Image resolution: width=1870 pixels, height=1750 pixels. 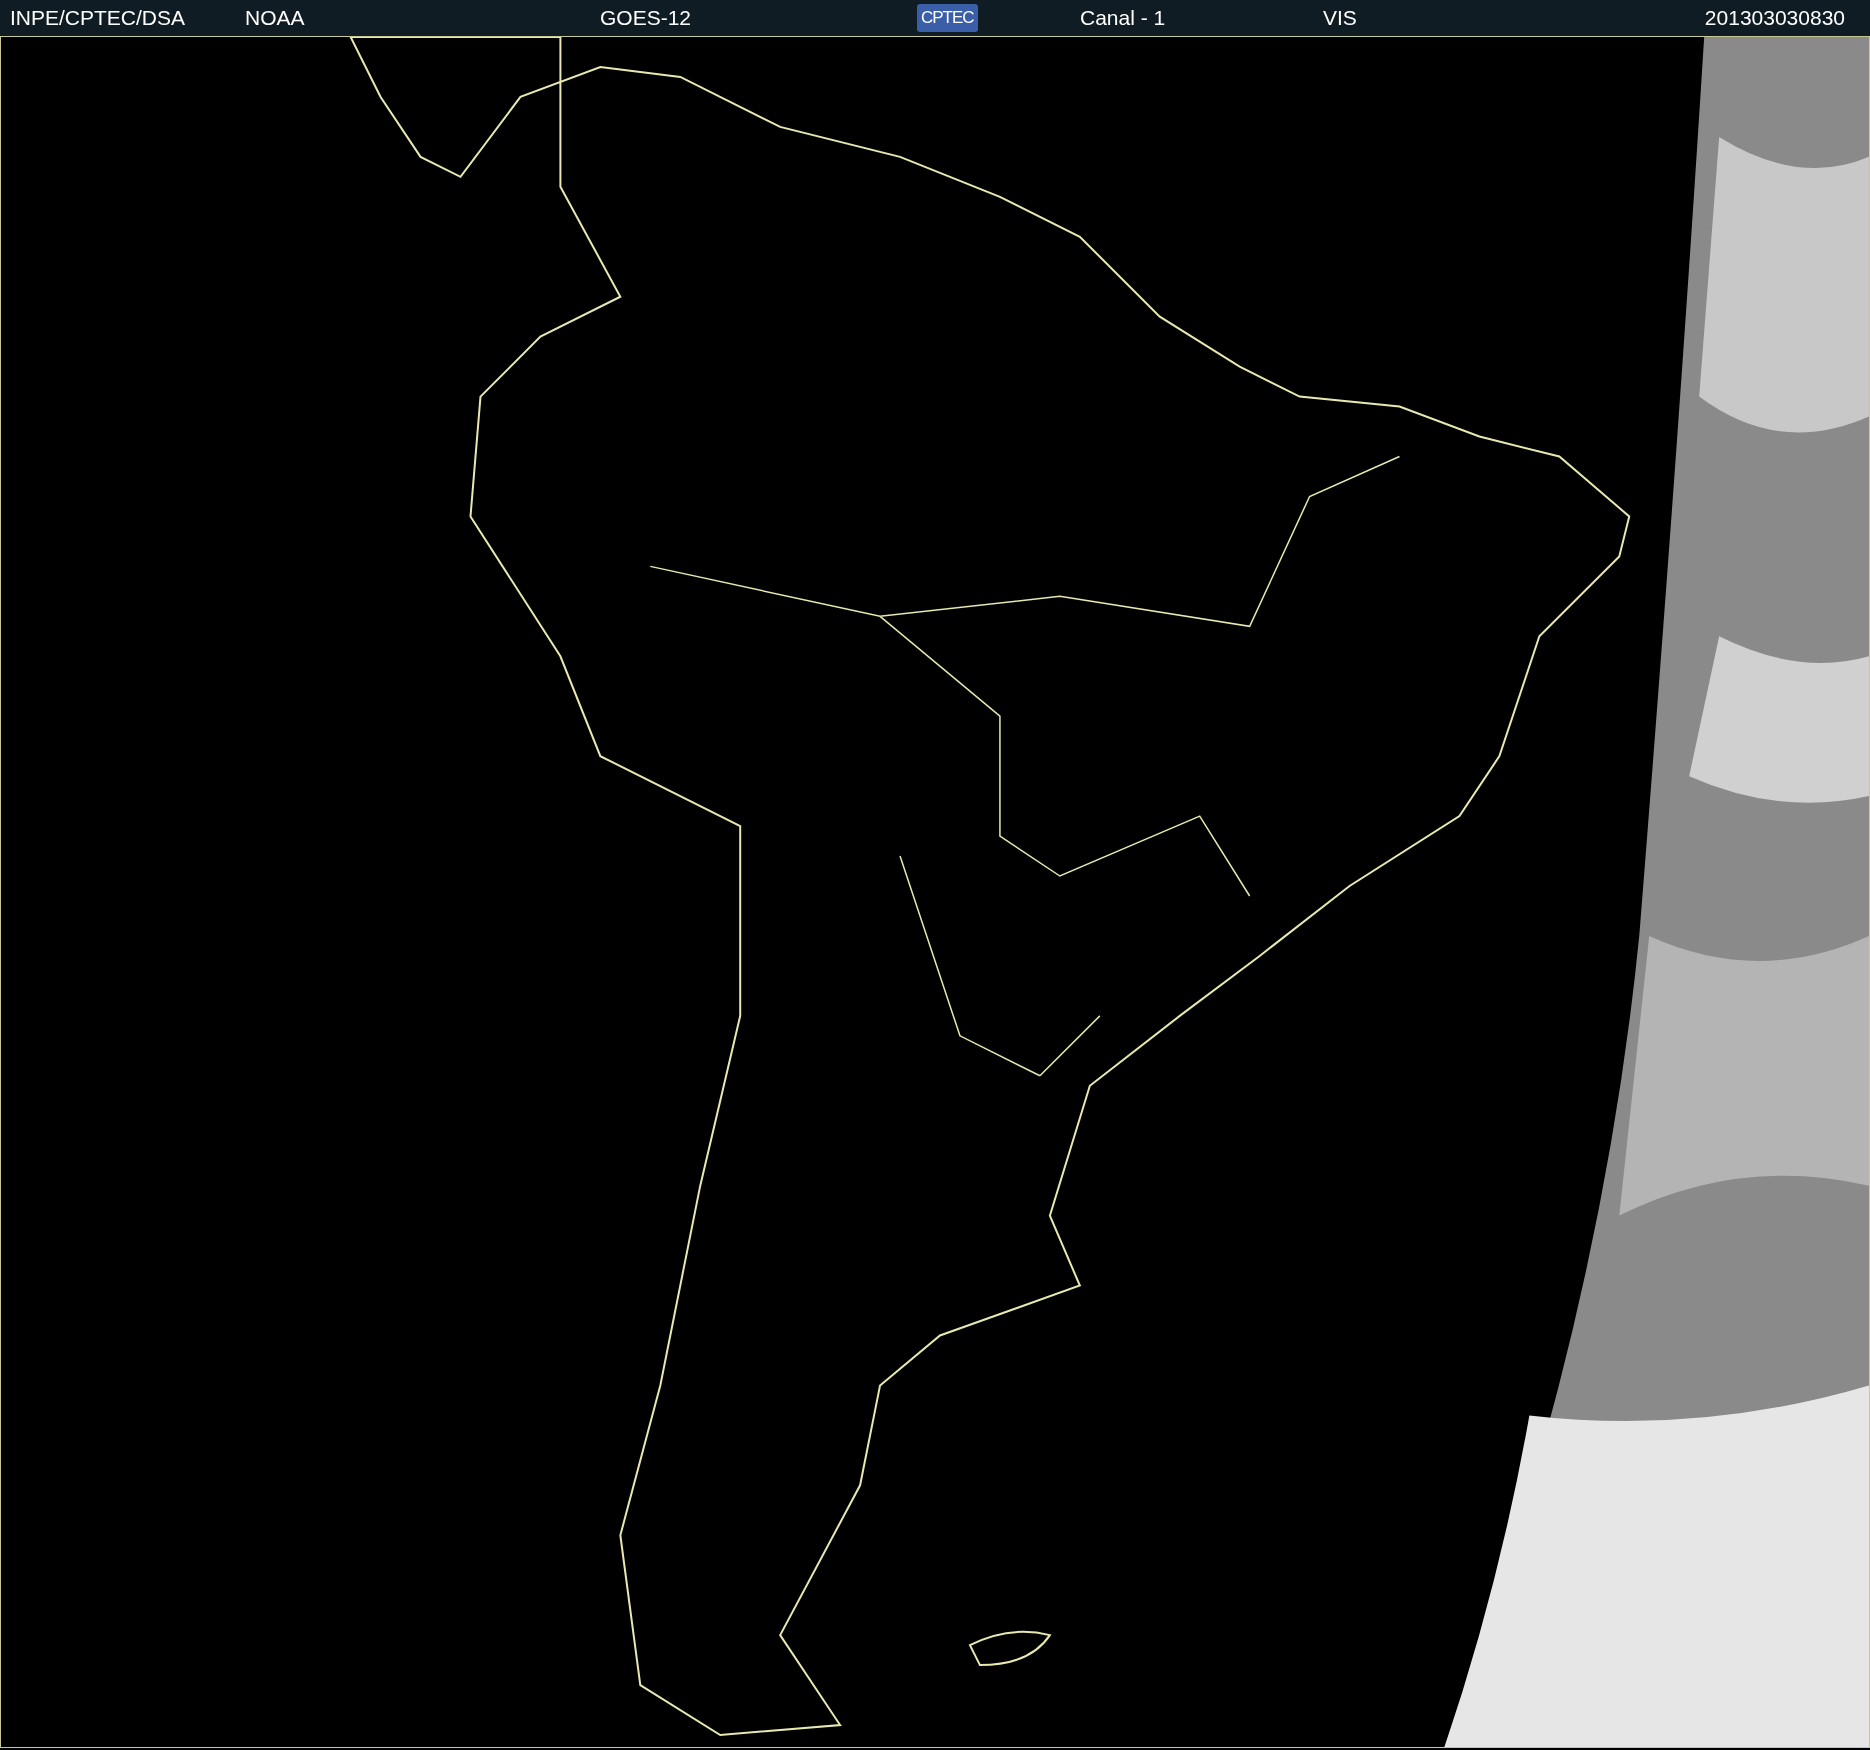 What do you see at coordinates (98, 17) in the screenshot?
I see `header-label: INPE/CPTEC/DSA` at bounding box center [98, 17].